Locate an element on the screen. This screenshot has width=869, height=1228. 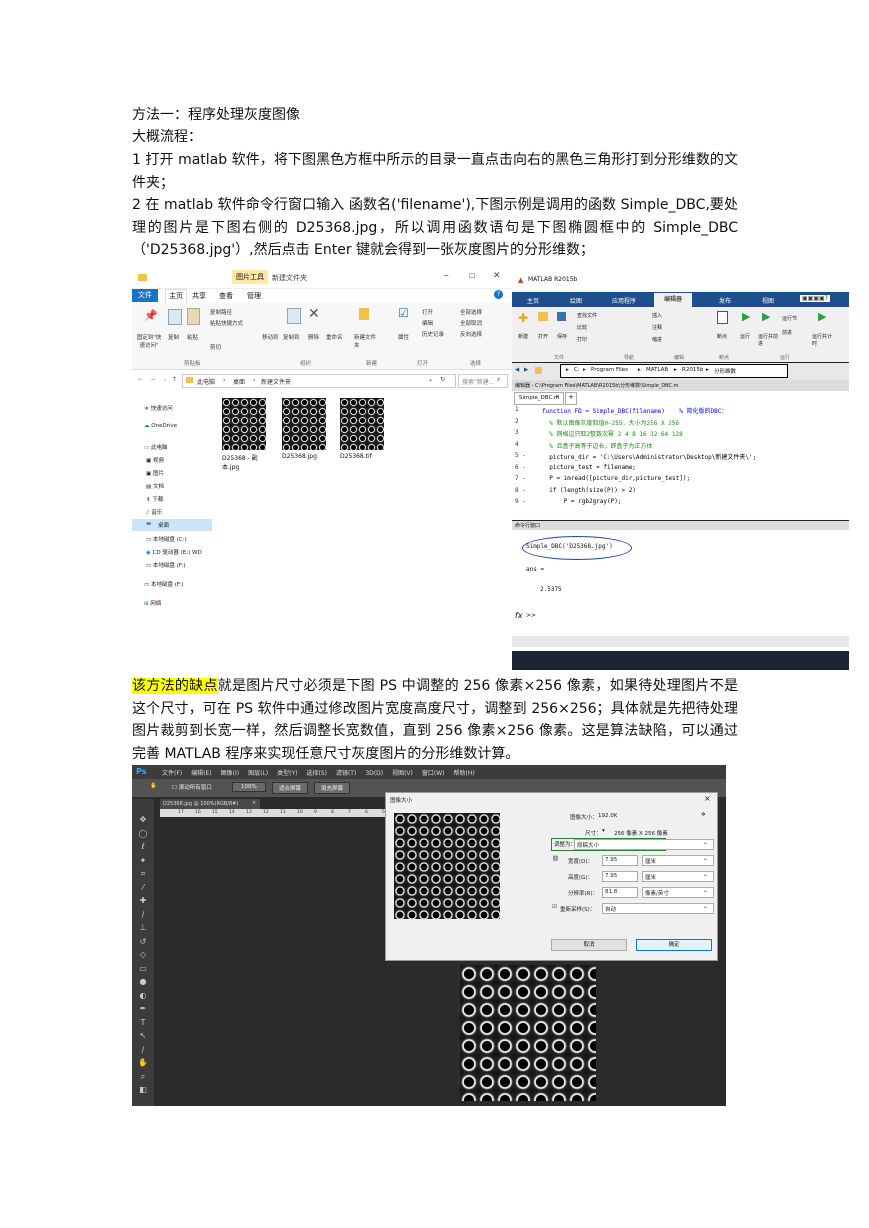
brush-tool-icon: ∕ is located at coordinates (143, 915).